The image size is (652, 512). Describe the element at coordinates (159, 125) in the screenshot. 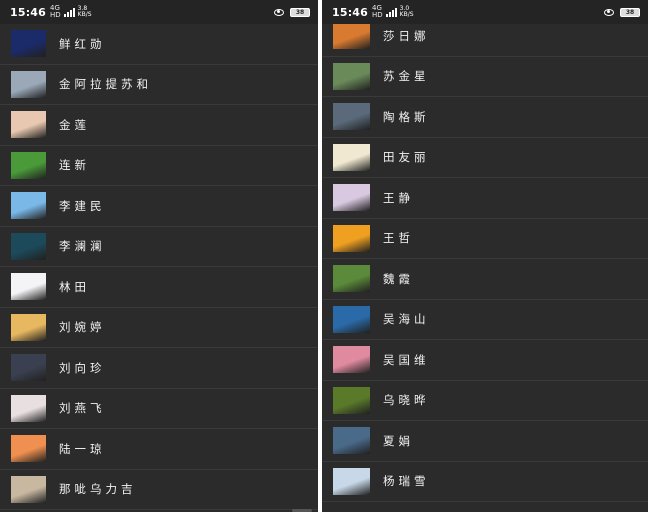

I see `contact-row: 金莲` at that location.